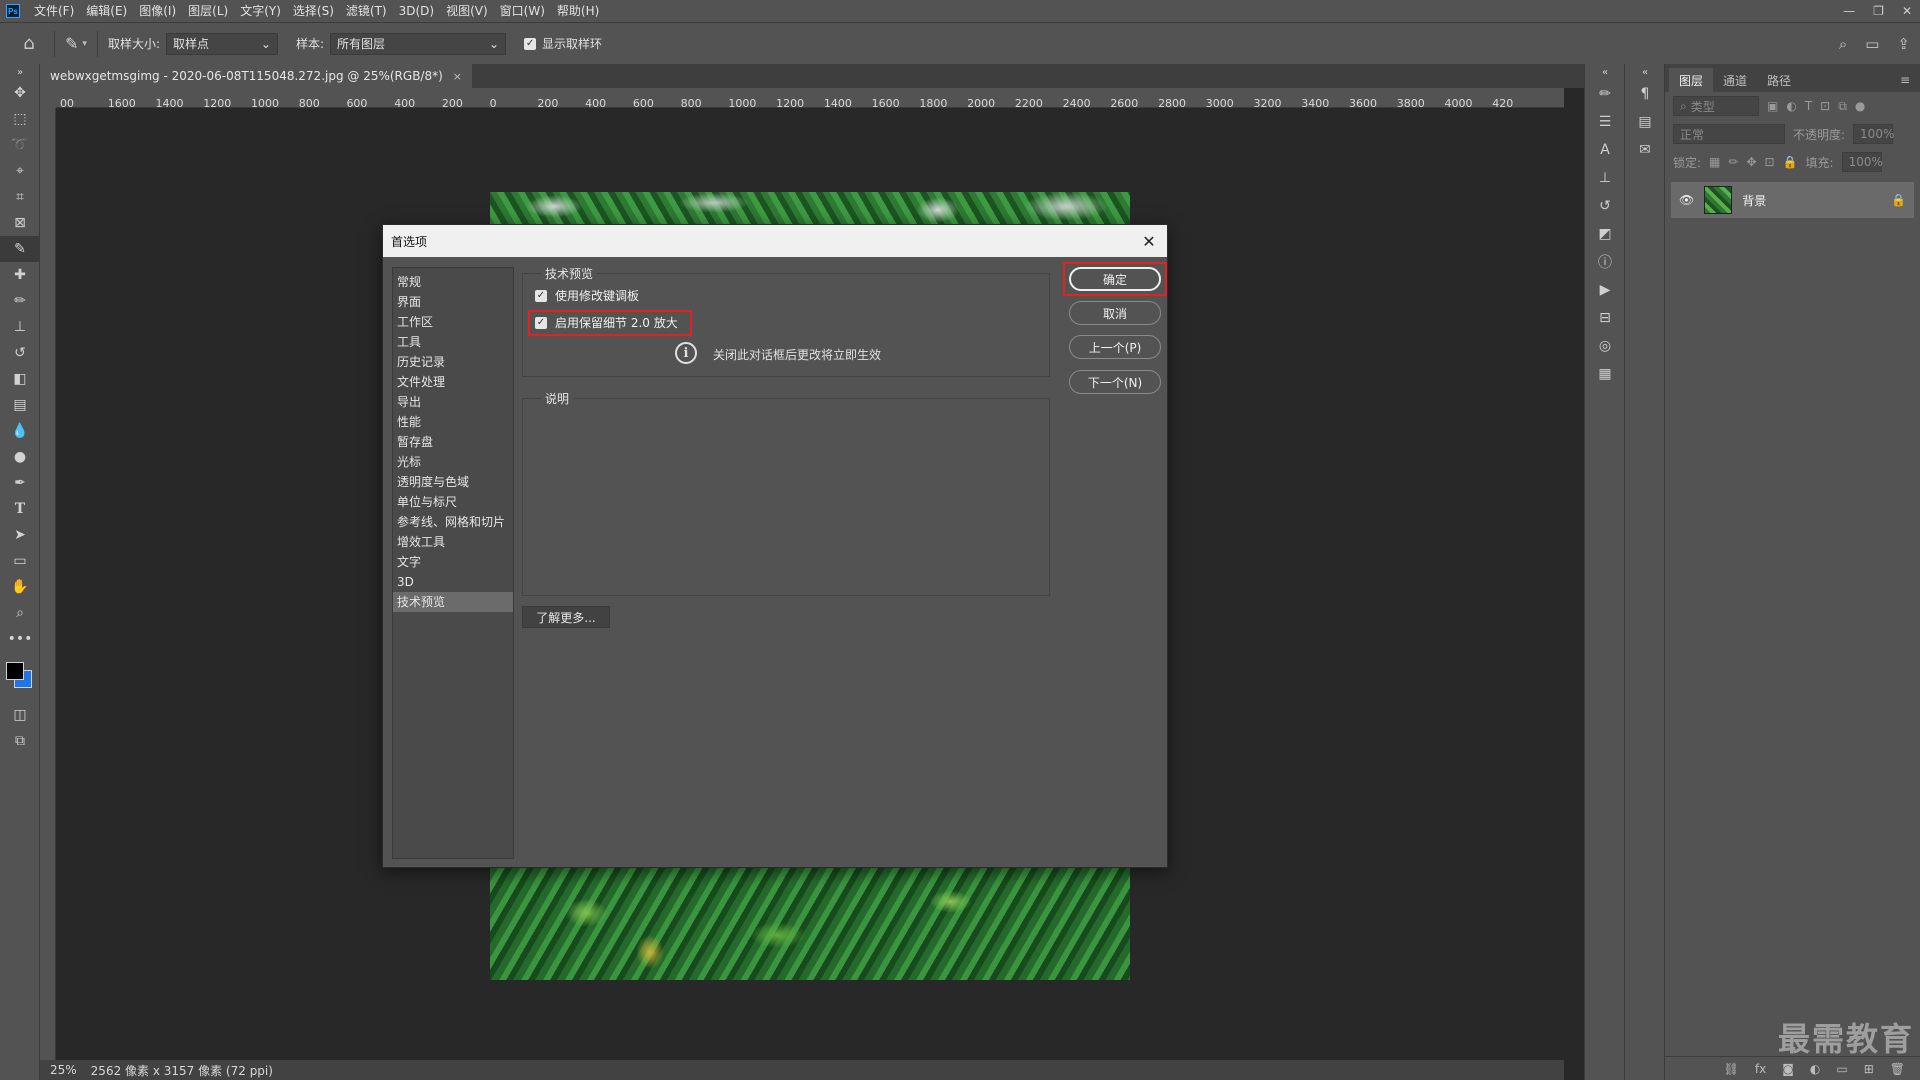  What do you see at coordinates (20, 535) in the screenshot?
I see `path-select-icon: ➤` at bounding box center [20, 535].